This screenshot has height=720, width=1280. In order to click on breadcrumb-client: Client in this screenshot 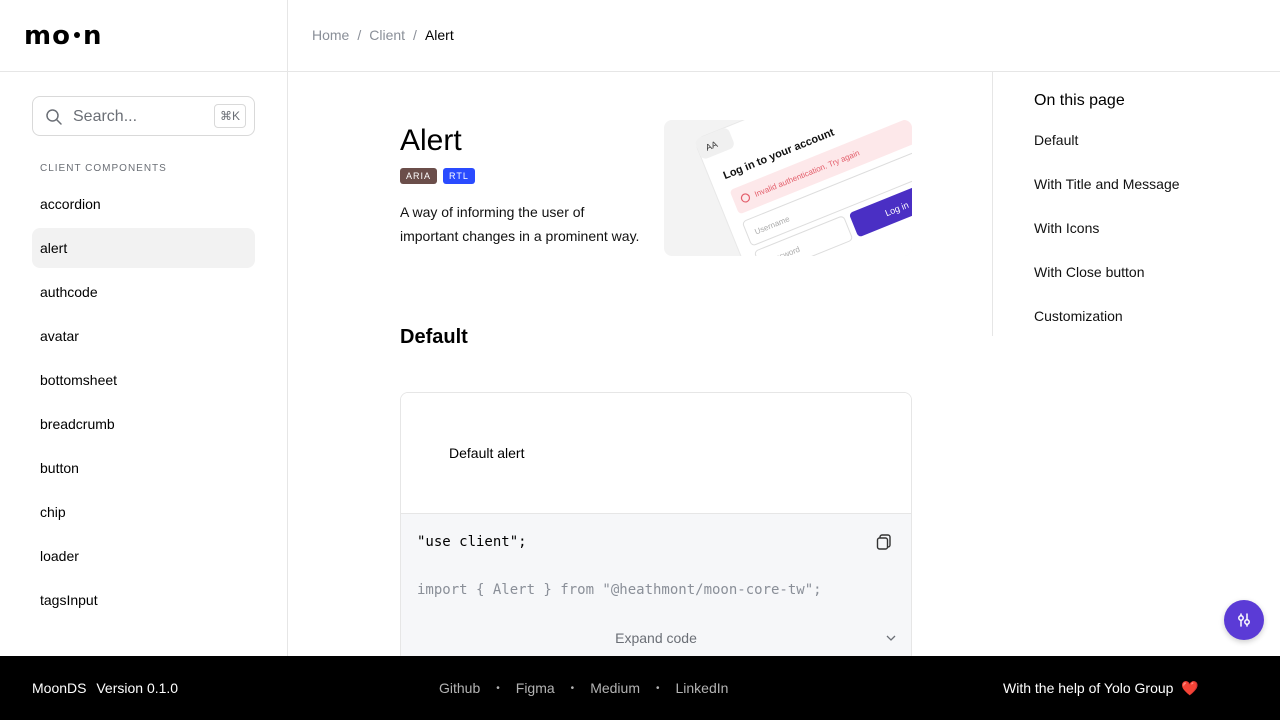, I will do `click(387, 35)`.